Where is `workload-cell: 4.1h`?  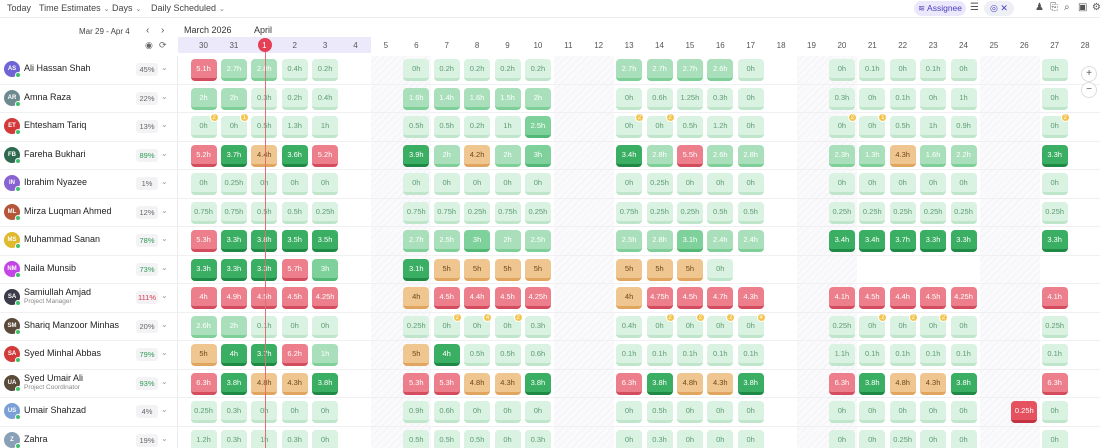
workload-cell: 4.1h is located at coordinates (1054, 298).